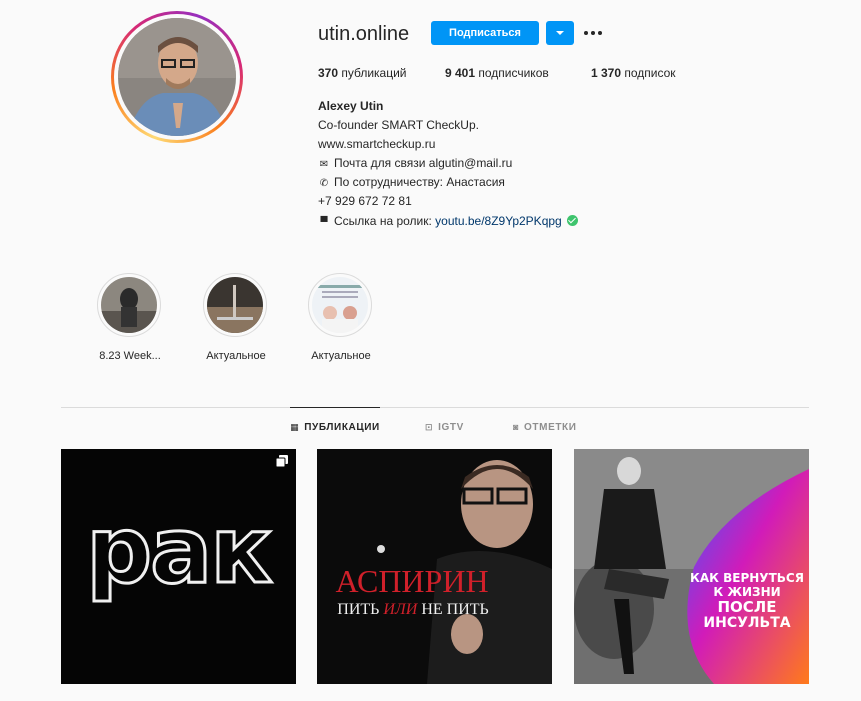 Image resolution: width=861 pixels, height=701 pixels. What do you see at coordinates (460, 73) in the screenshot?
I see `followers-count: 9 401` at bounding box center [460, 73].